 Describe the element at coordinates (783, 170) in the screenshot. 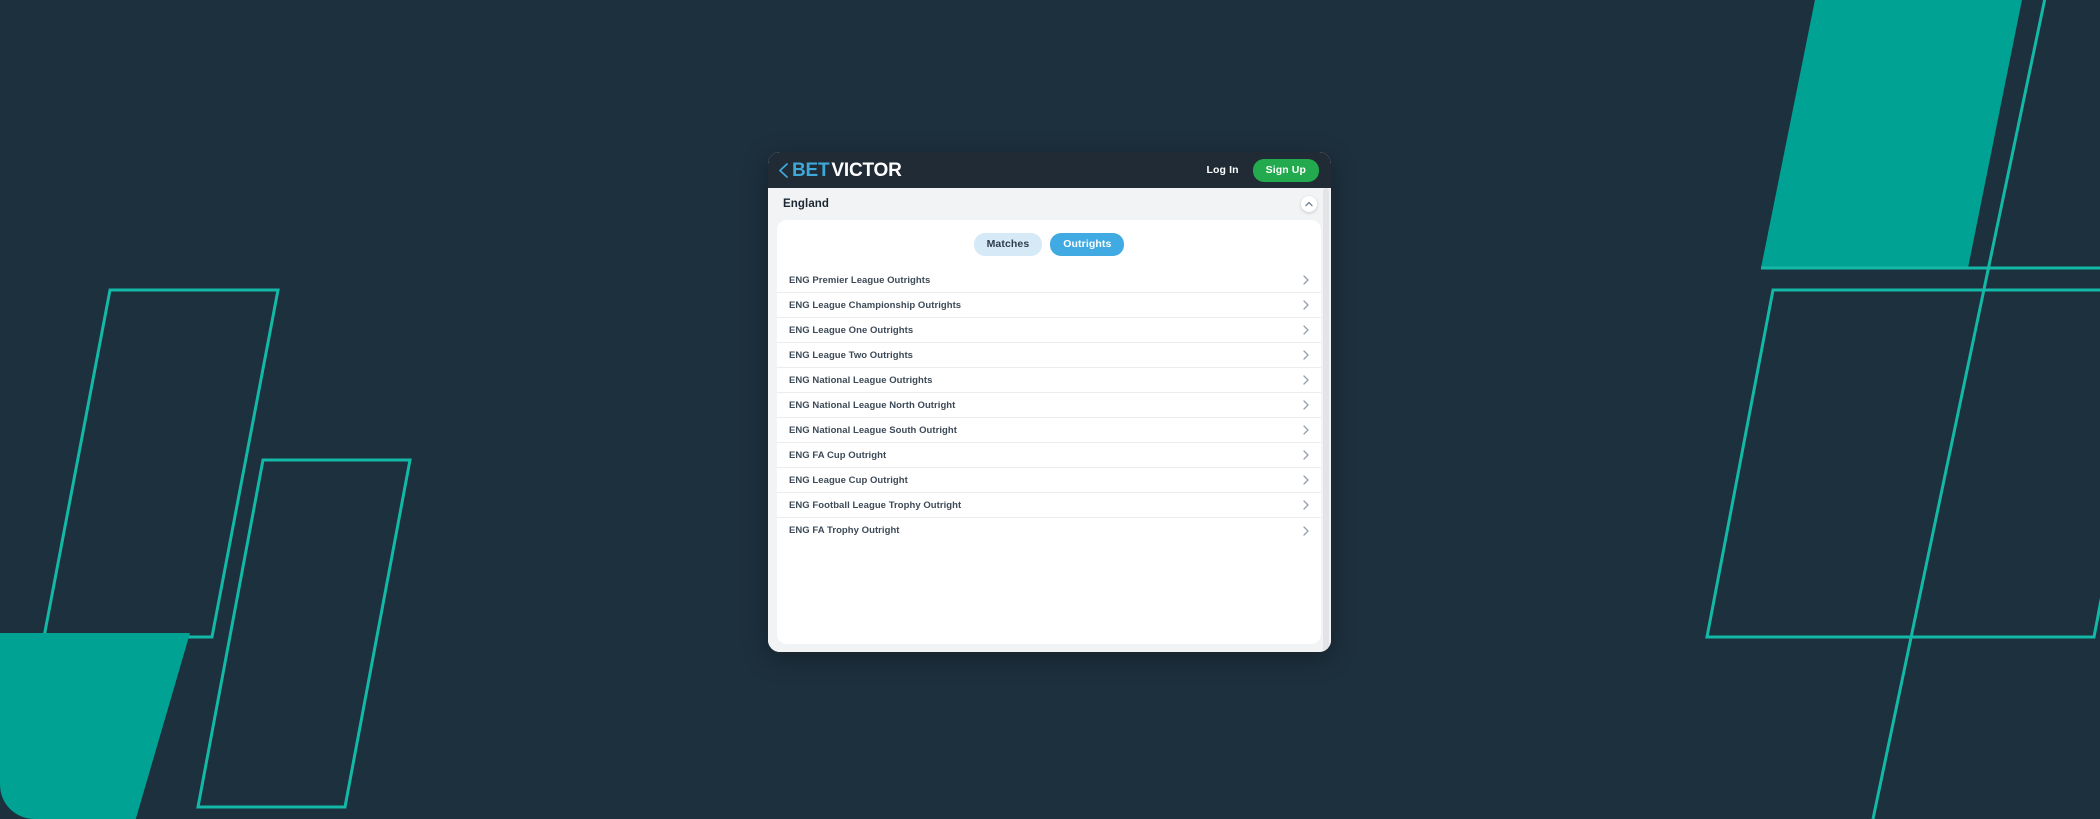

I see `chevron-left-icon` at that location.